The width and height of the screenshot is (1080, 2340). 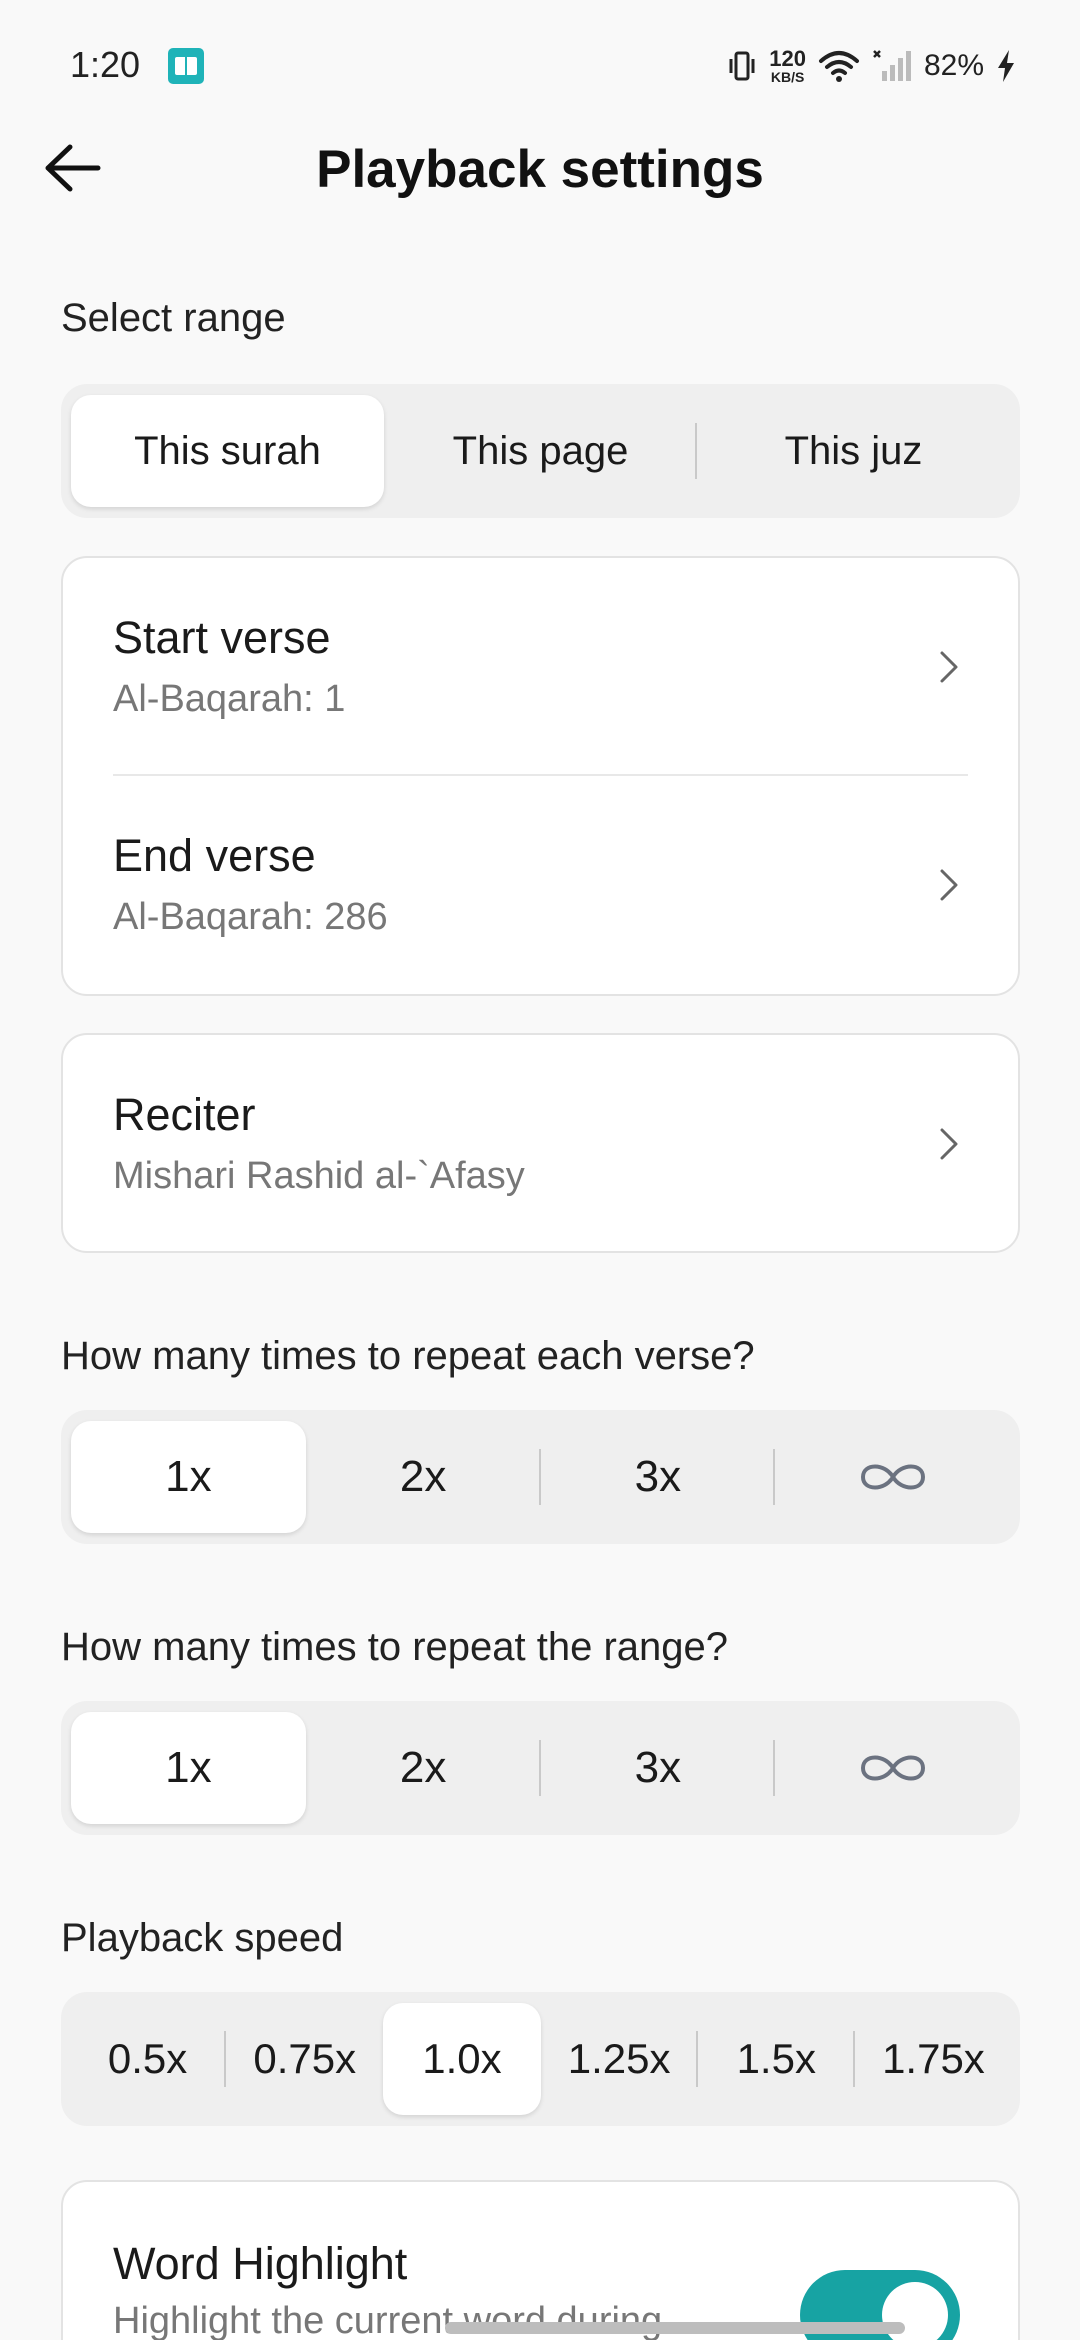 I want to click on speed-option-label: 1.5x, so click(x=776, y=2058).